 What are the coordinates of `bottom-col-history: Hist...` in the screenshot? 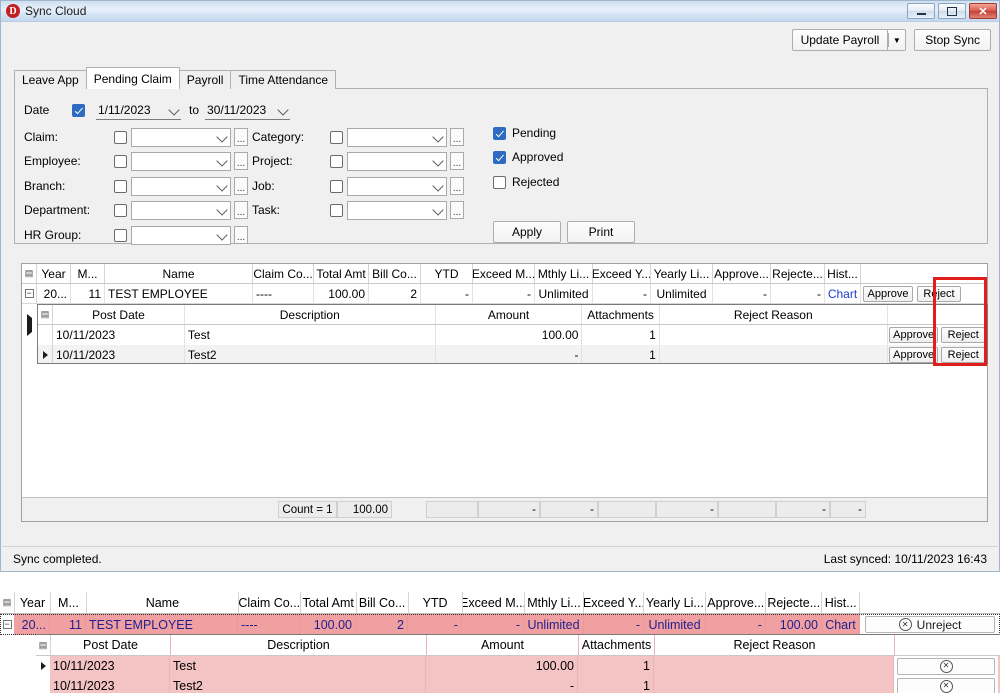 It's located at (841, 602).